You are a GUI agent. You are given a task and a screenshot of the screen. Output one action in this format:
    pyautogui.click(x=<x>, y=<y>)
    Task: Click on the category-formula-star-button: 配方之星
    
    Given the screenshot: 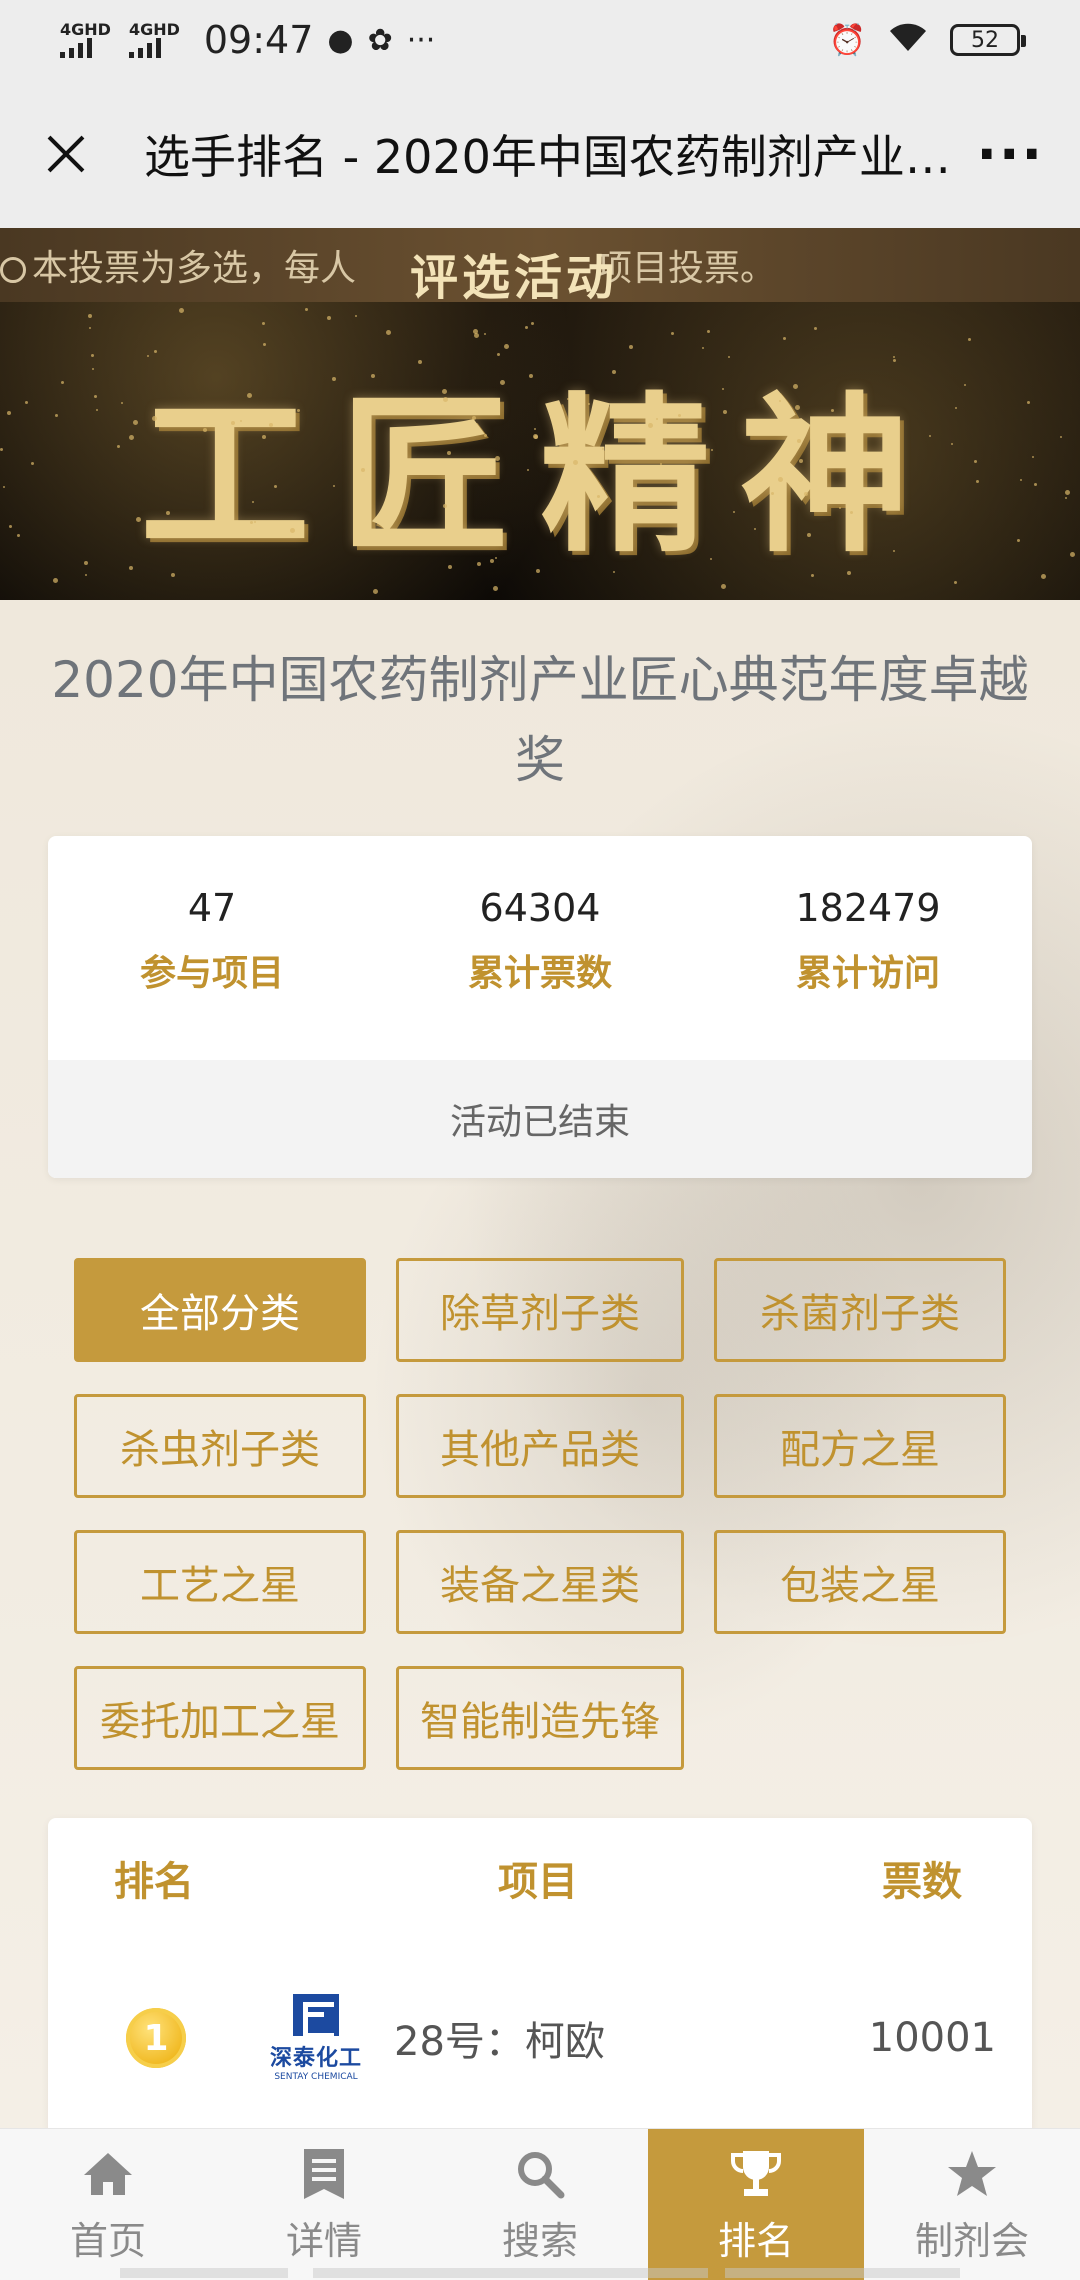 What is the action you would take?
    pyautogui.click(x=860, y=1446)
    